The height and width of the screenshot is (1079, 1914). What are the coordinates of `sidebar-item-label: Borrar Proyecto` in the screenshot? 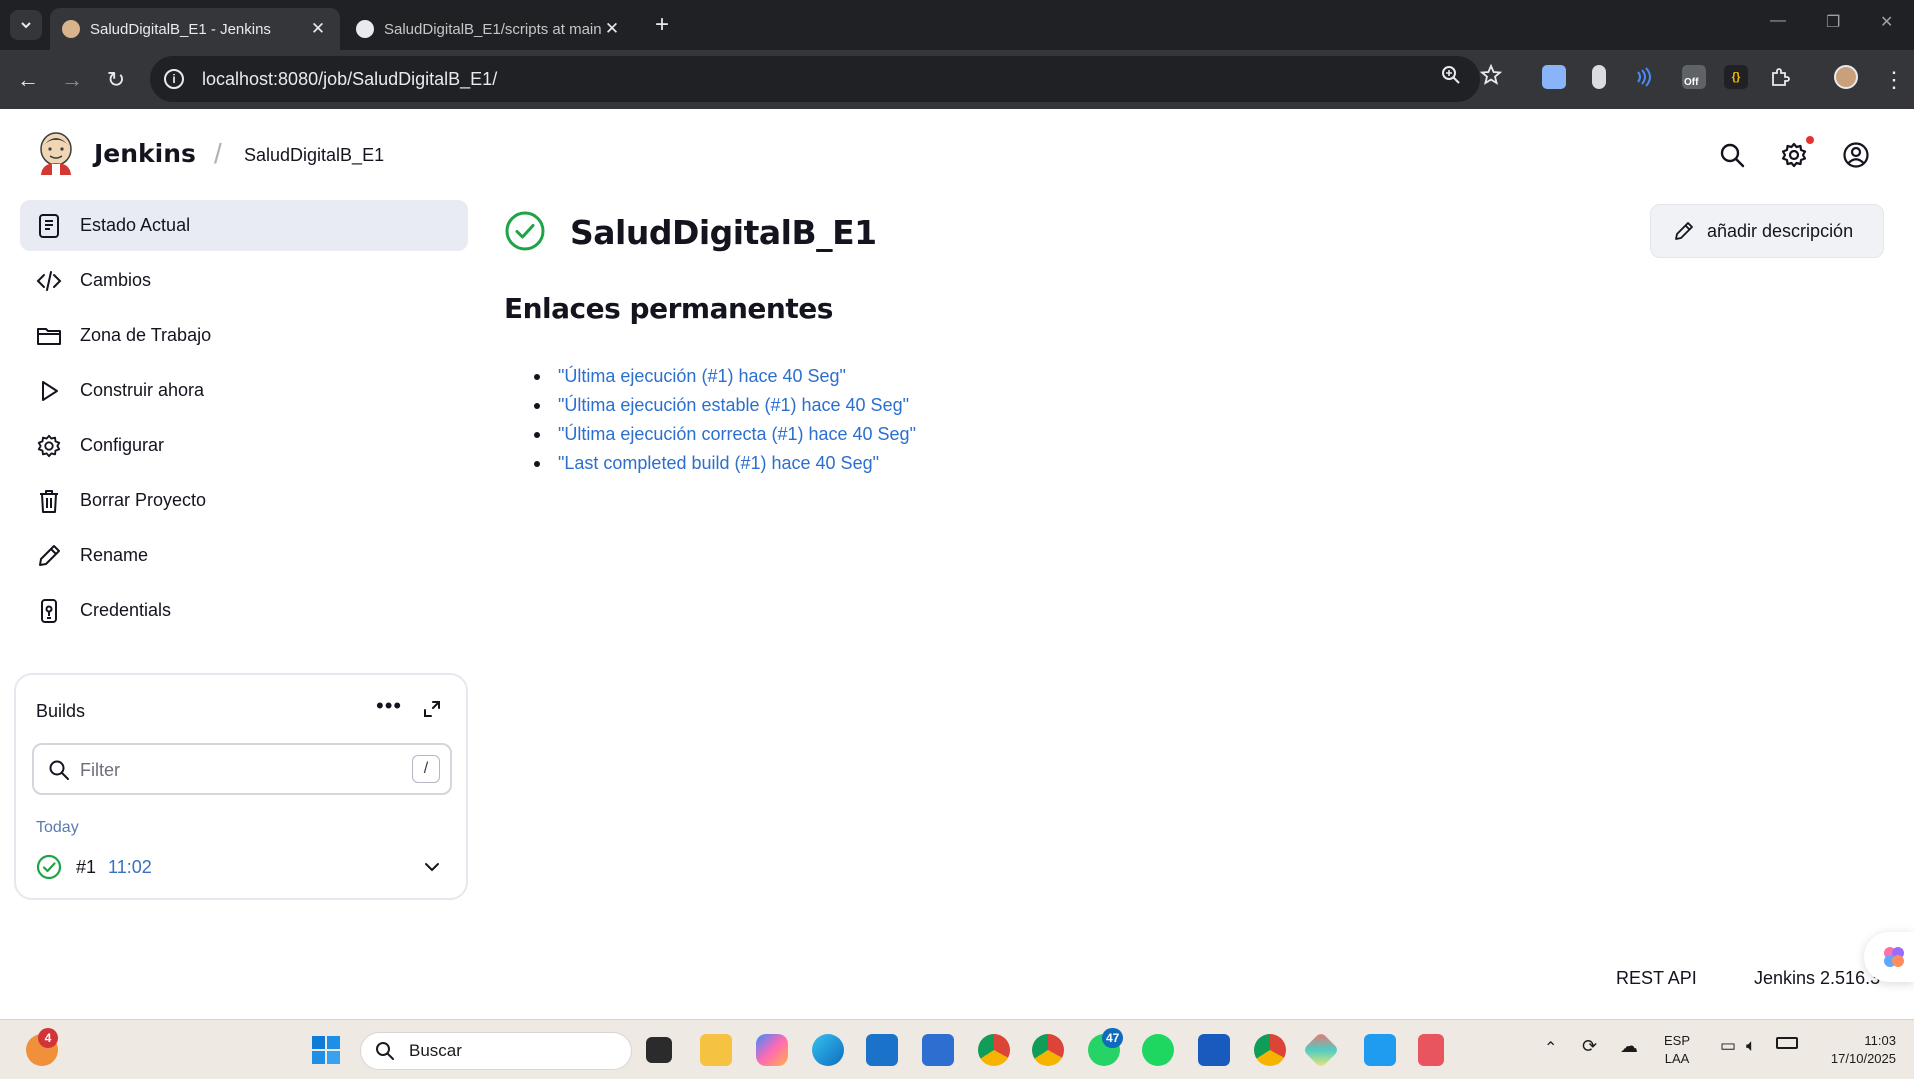 It's located at (143, 500).